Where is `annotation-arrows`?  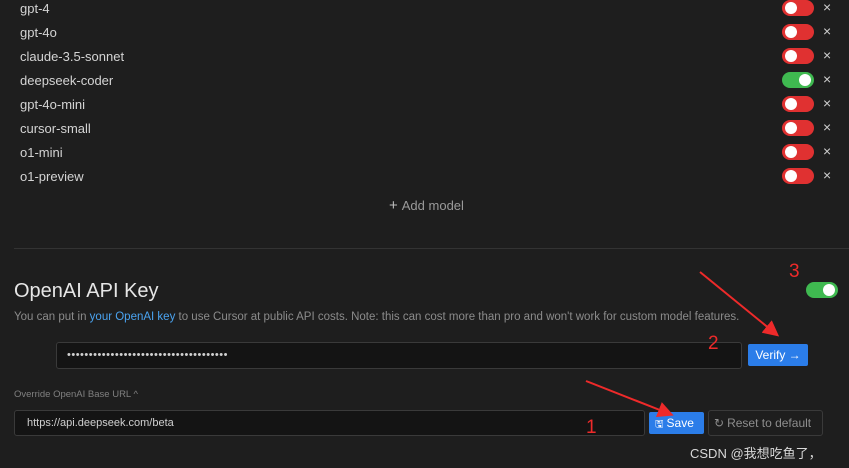 annotation-arrows is located at coordinates (682, 344).